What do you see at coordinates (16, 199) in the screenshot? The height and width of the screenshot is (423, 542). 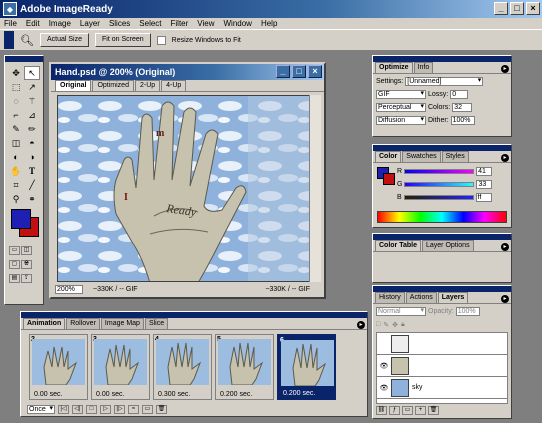 I see `eyedropper-tool-icon: ⚲` at bounding box center [16, 199].